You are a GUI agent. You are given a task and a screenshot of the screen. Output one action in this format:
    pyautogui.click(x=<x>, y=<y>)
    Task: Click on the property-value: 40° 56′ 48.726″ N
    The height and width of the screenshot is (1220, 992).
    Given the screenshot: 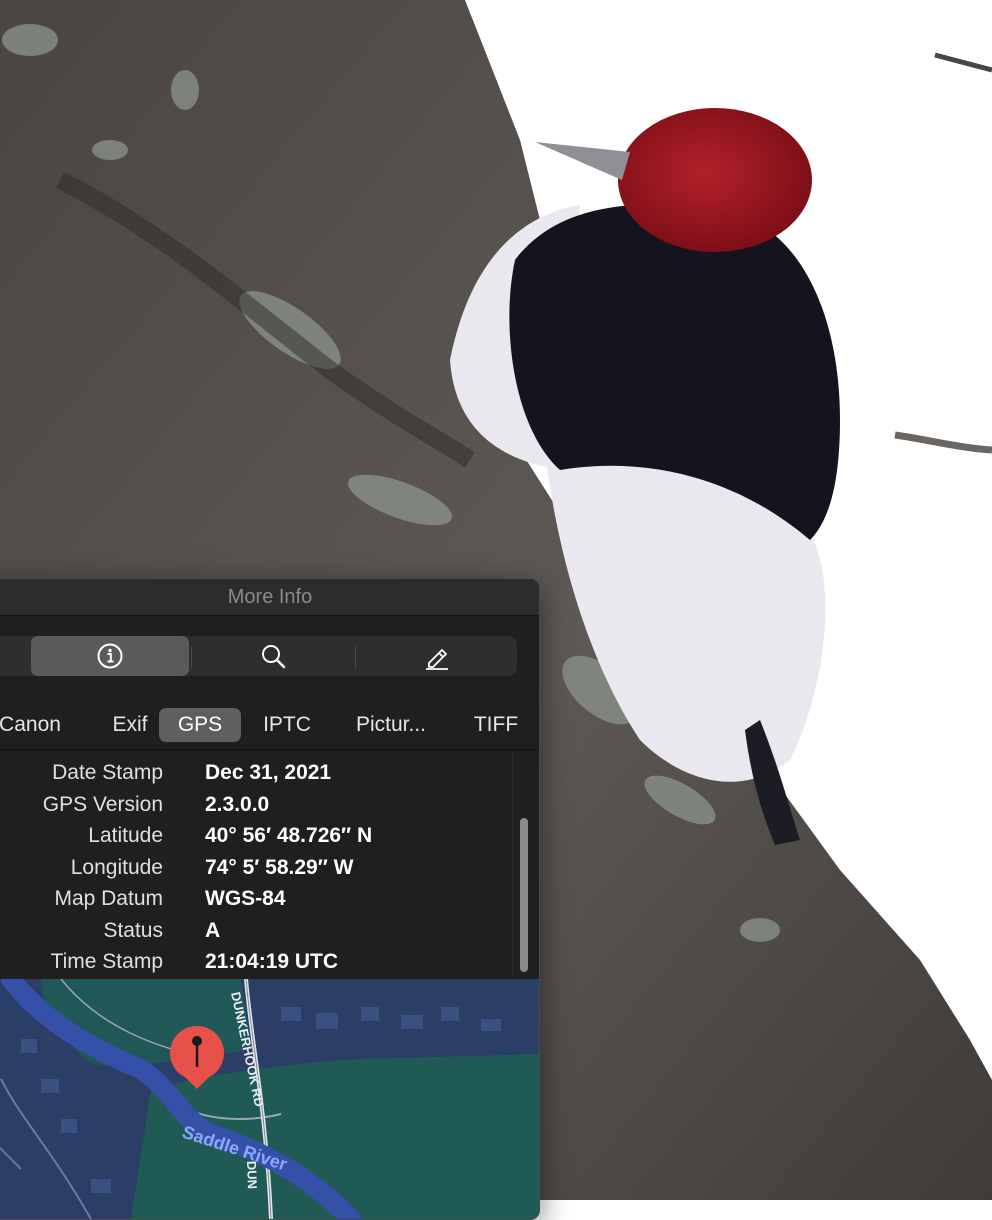 What is the action you would take?
    pyautogui.click(x=289, y=835)
    